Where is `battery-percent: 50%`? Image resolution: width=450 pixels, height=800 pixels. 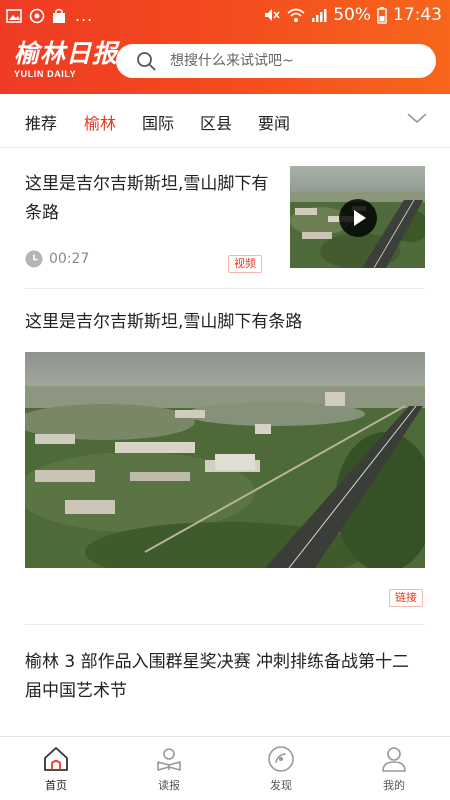
battery-percent: 50% is located at coordinates (352, 15).